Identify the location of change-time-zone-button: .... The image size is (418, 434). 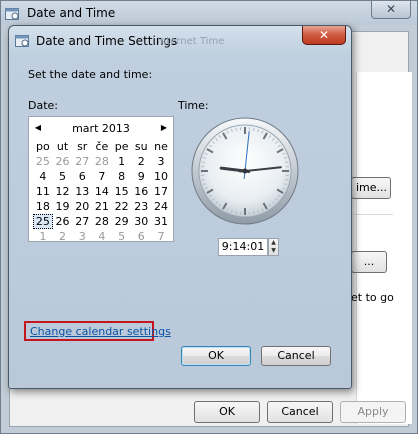
(369, 262).